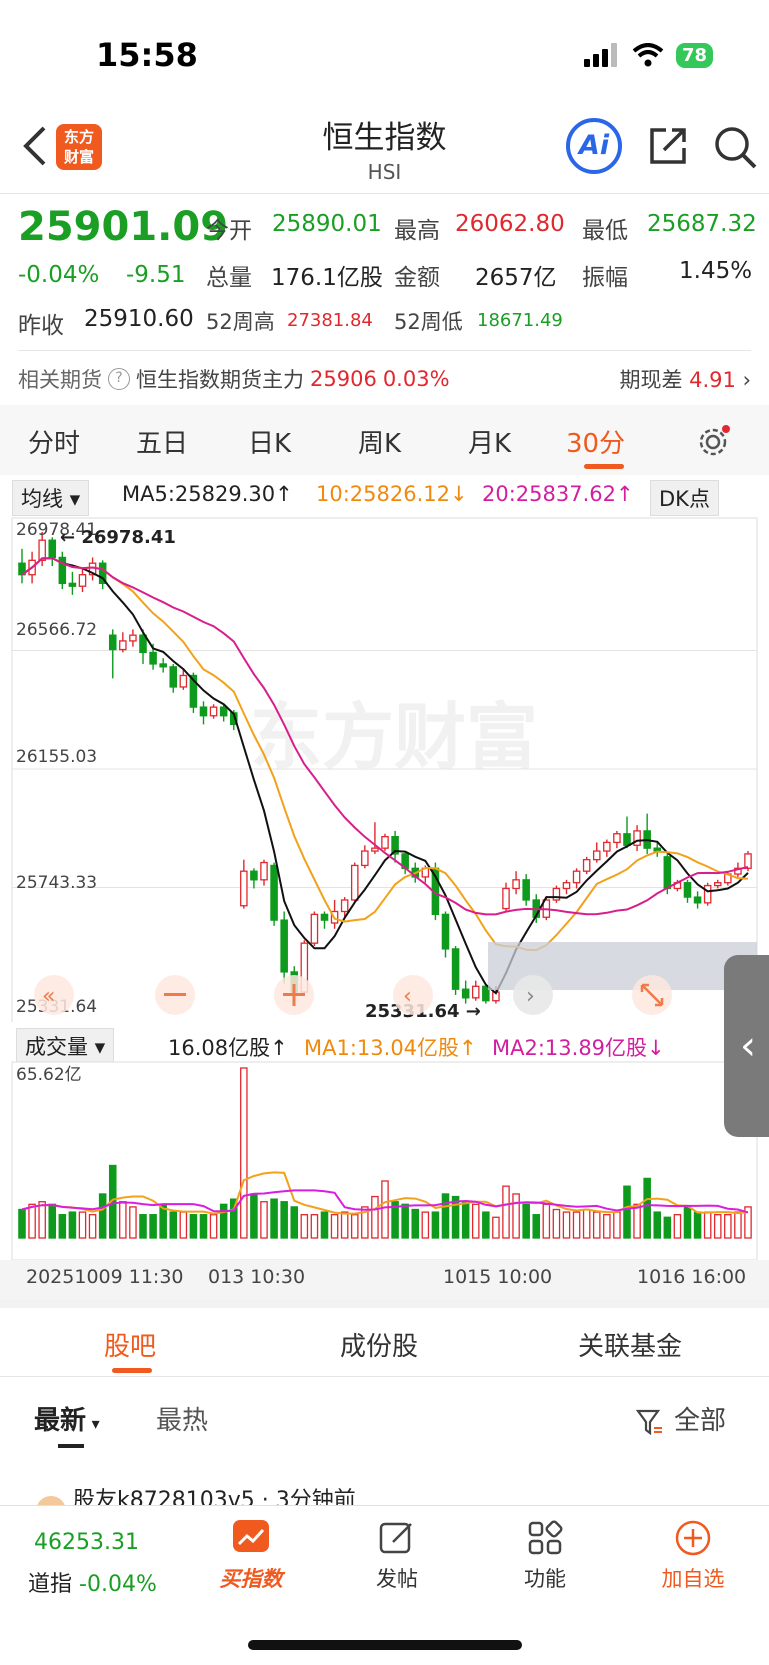 The image size is (769, 1665). What do you see at coordinates (397, 1555) in the screenshot?
I see `nav-post: 发帖` at bounding box center [397, 1555].